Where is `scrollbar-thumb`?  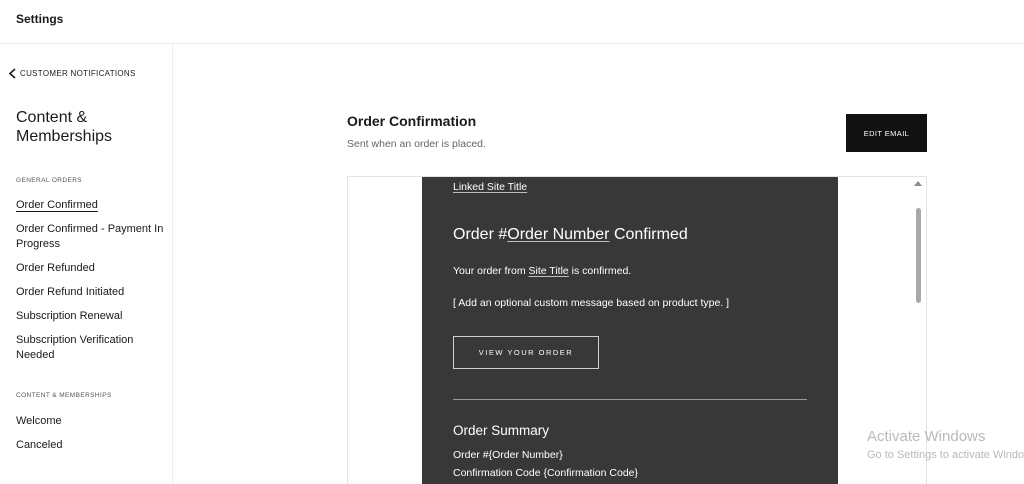 scrollbar-thumb is located at coordinates (918, 255).